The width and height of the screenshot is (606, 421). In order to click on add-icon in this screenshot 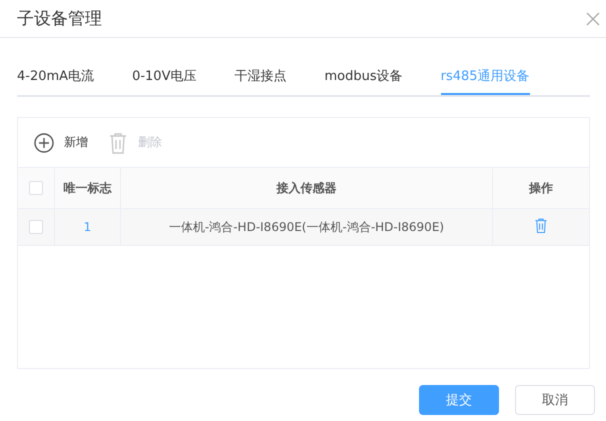, I will do `click(44, 142)`.